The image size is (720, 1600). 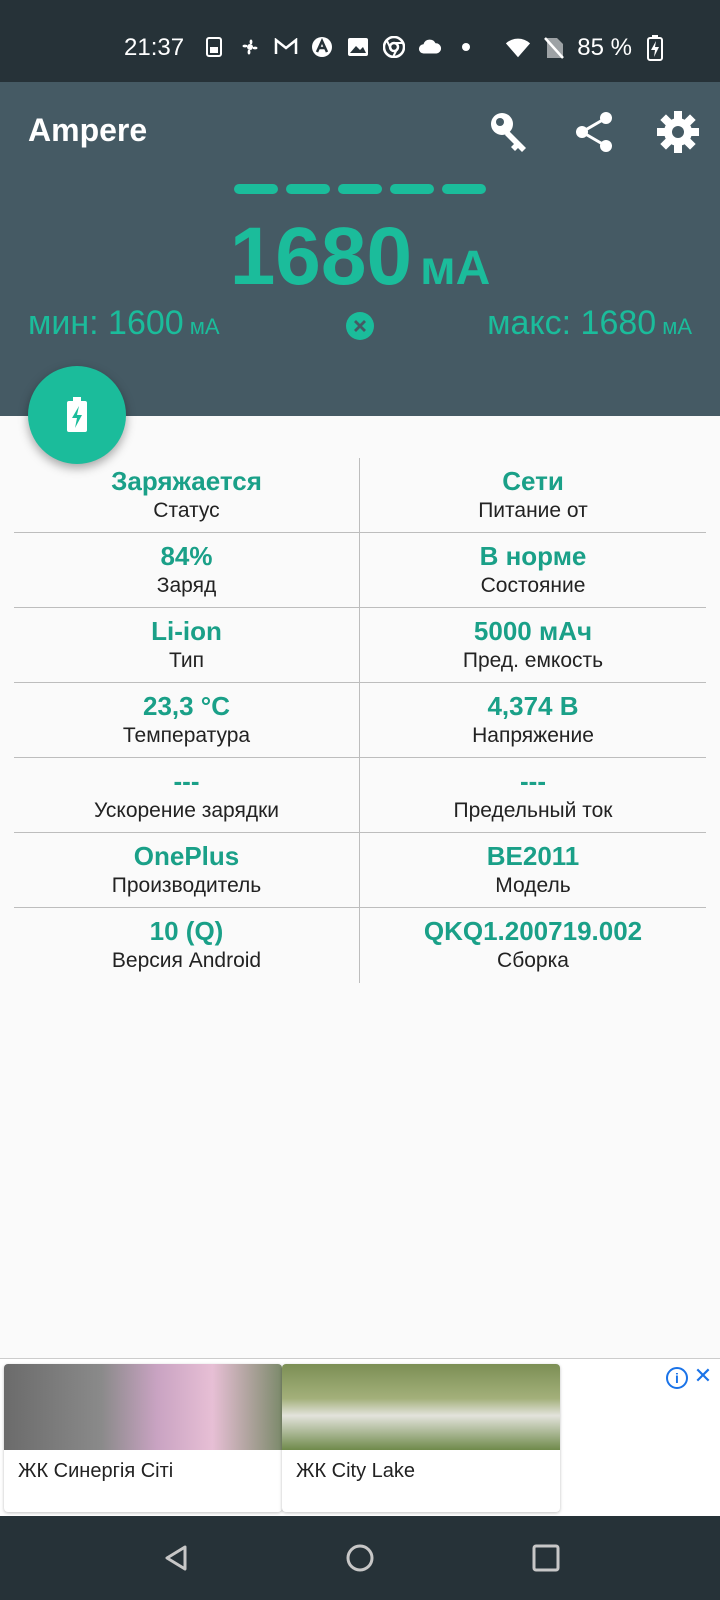 I want to click on info-row: Заряжается Статус Сети Питание от, so click(x=360, y=495).